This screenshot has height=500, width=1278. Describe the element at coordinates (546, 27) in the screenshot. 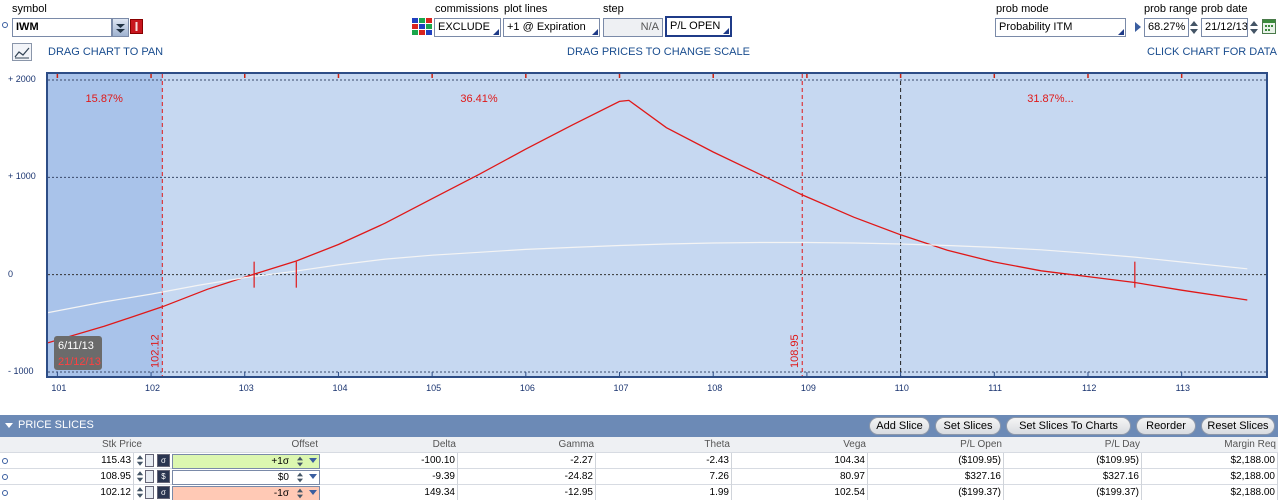

I see `plot-lines-value: +1 @ Expiration` at that location.